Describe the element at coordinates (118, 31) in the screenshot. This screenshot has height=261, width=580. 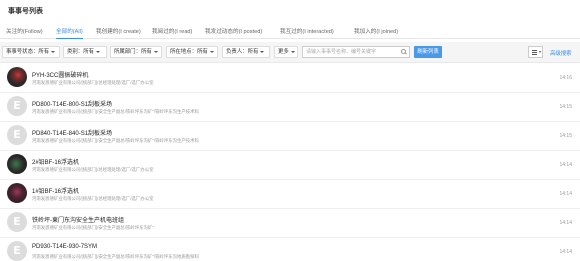
I see `tab-i-create: 我创建的(I create)` at that location.